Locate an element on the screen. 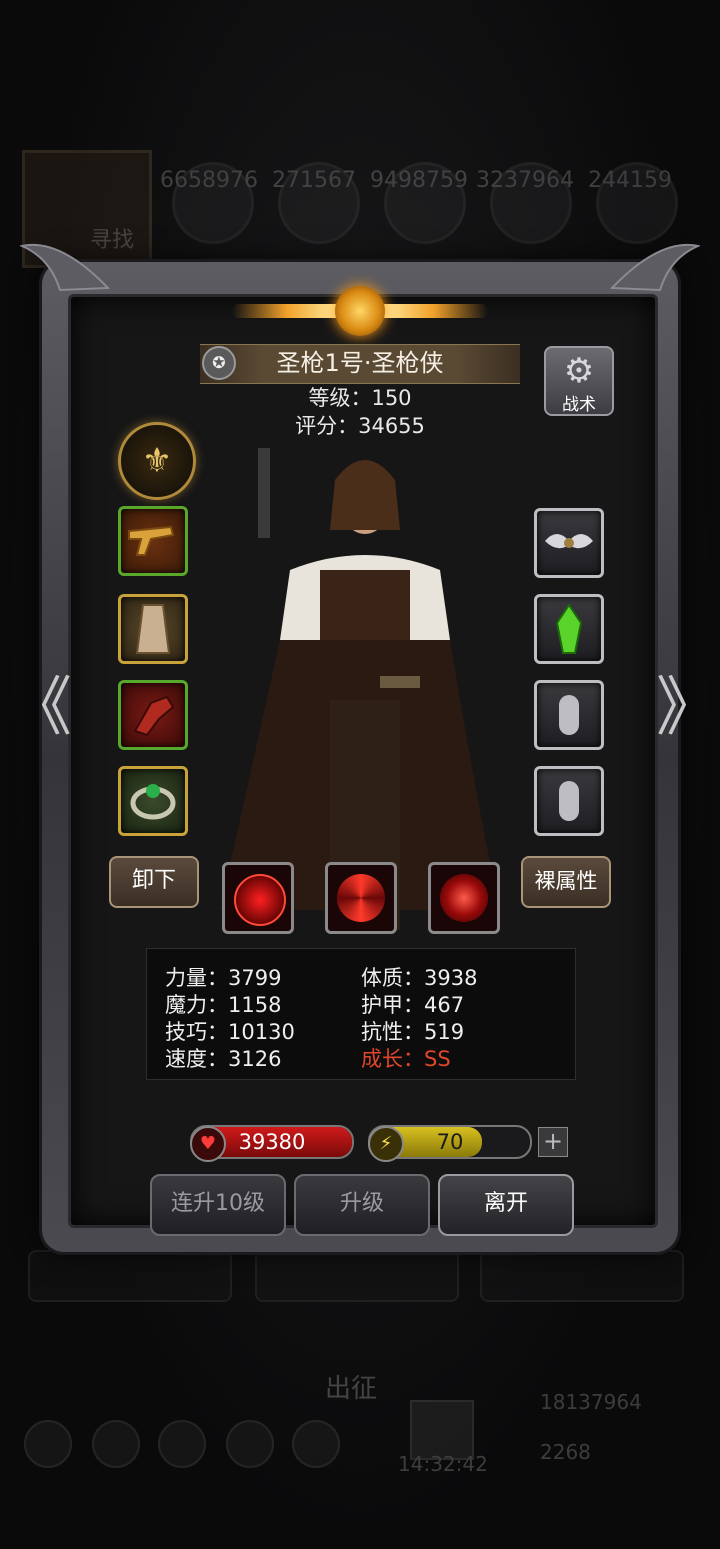 This screenshot has height=1549, width=720. frame-ornament-left is located at coordinates (65, 268).